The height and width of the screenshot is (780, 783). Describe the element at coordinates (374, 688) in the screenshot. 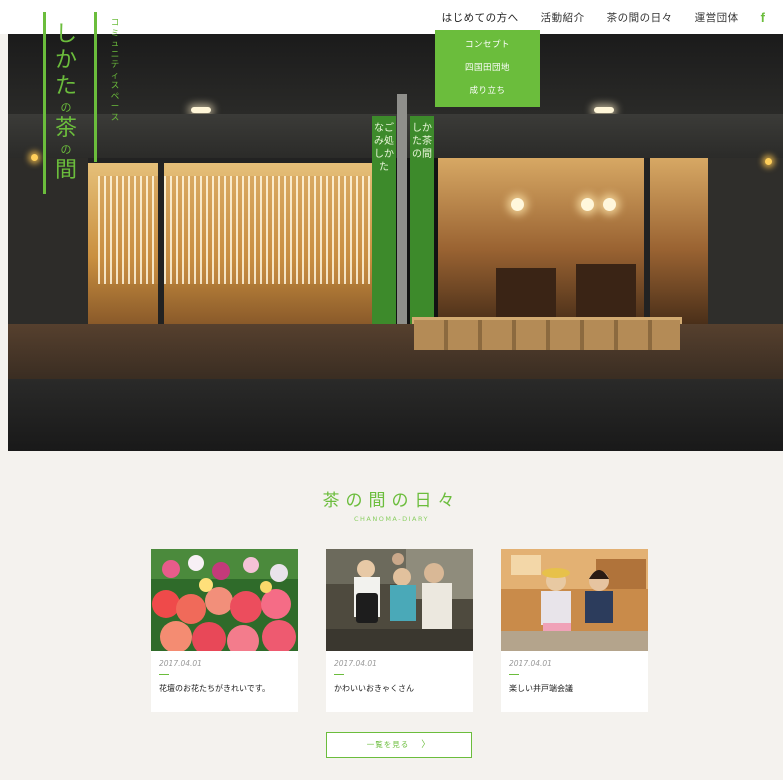

I see `diary-card-title: かわいいおきゃくさん` at that location.